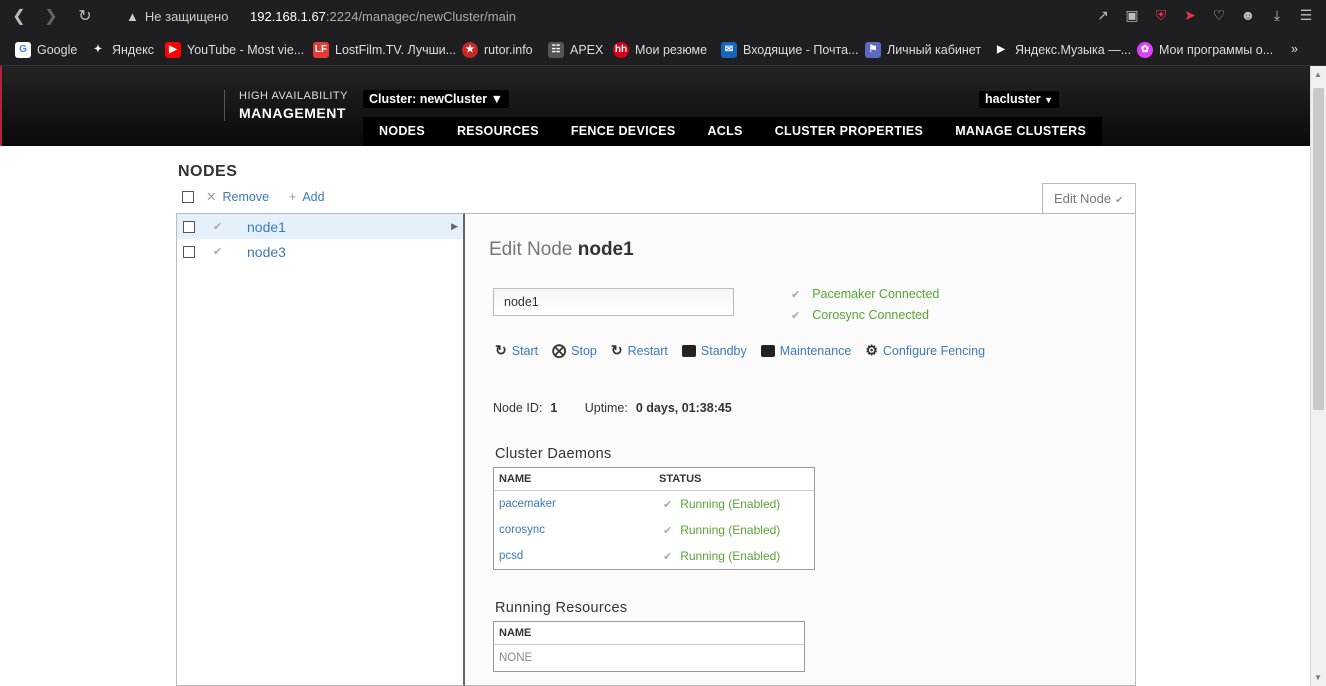 The image size is (1326, 686). What do you see at coordinates (436, 99) in the screenshot?
I see `cluster-selector: Cluster: newCluster ▼` at bounding box center [436, 99].